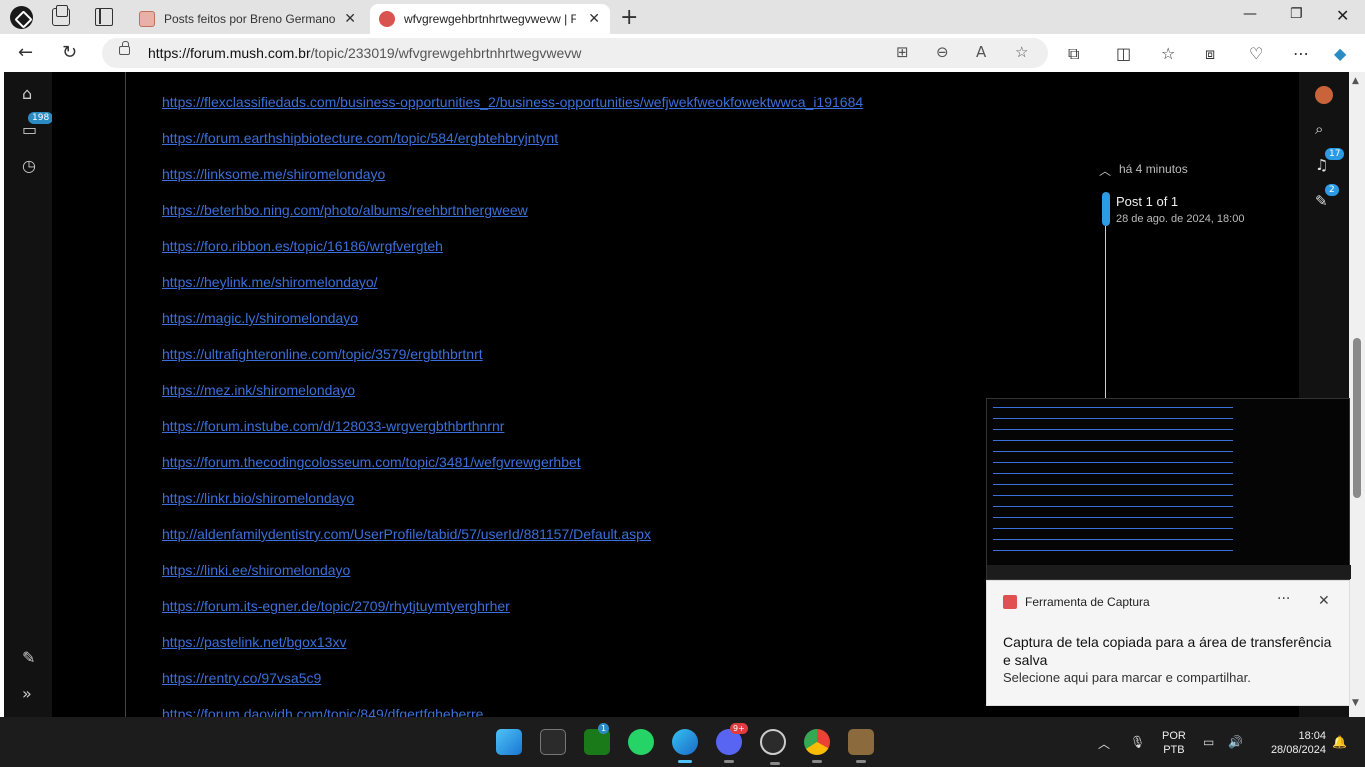 The image size is (1365, 767). I want to click on read-aloud-icon: A, so click(981, 52).